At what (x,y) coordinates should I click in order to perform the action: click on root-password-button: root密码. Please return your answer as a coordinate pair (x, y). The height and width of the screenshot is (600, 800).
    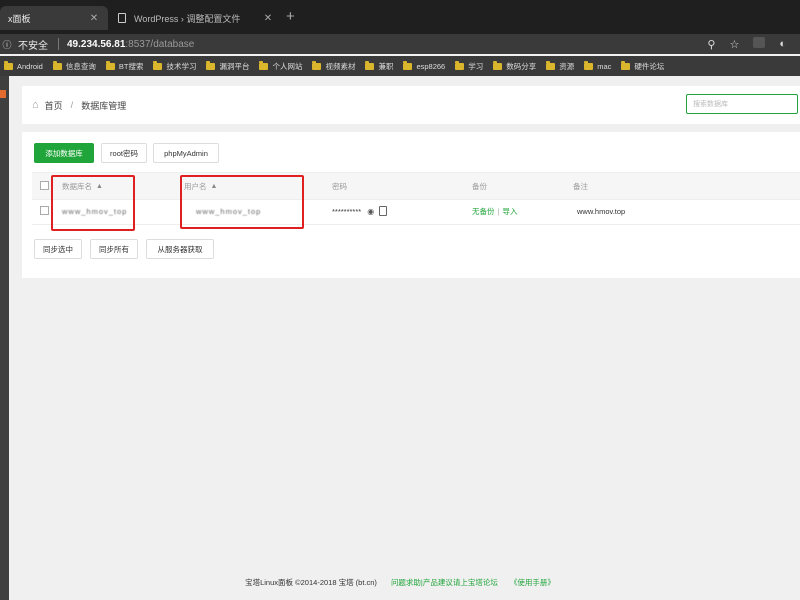
    Looking at the image, I should click on (124, 153).